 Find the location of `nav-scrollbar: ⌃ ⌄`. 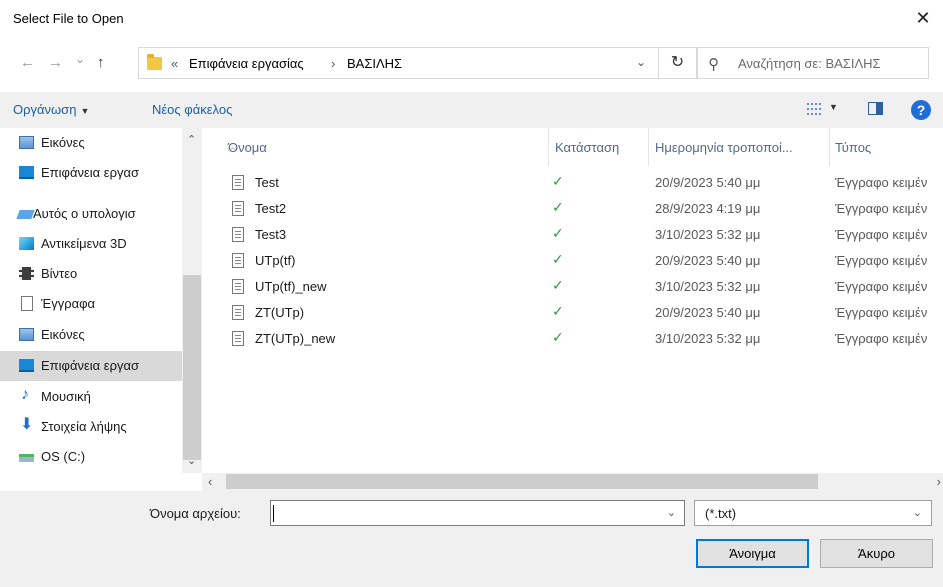

nav-scrollbar: ⌃ ⌄ is located at coordinates (192, 300).